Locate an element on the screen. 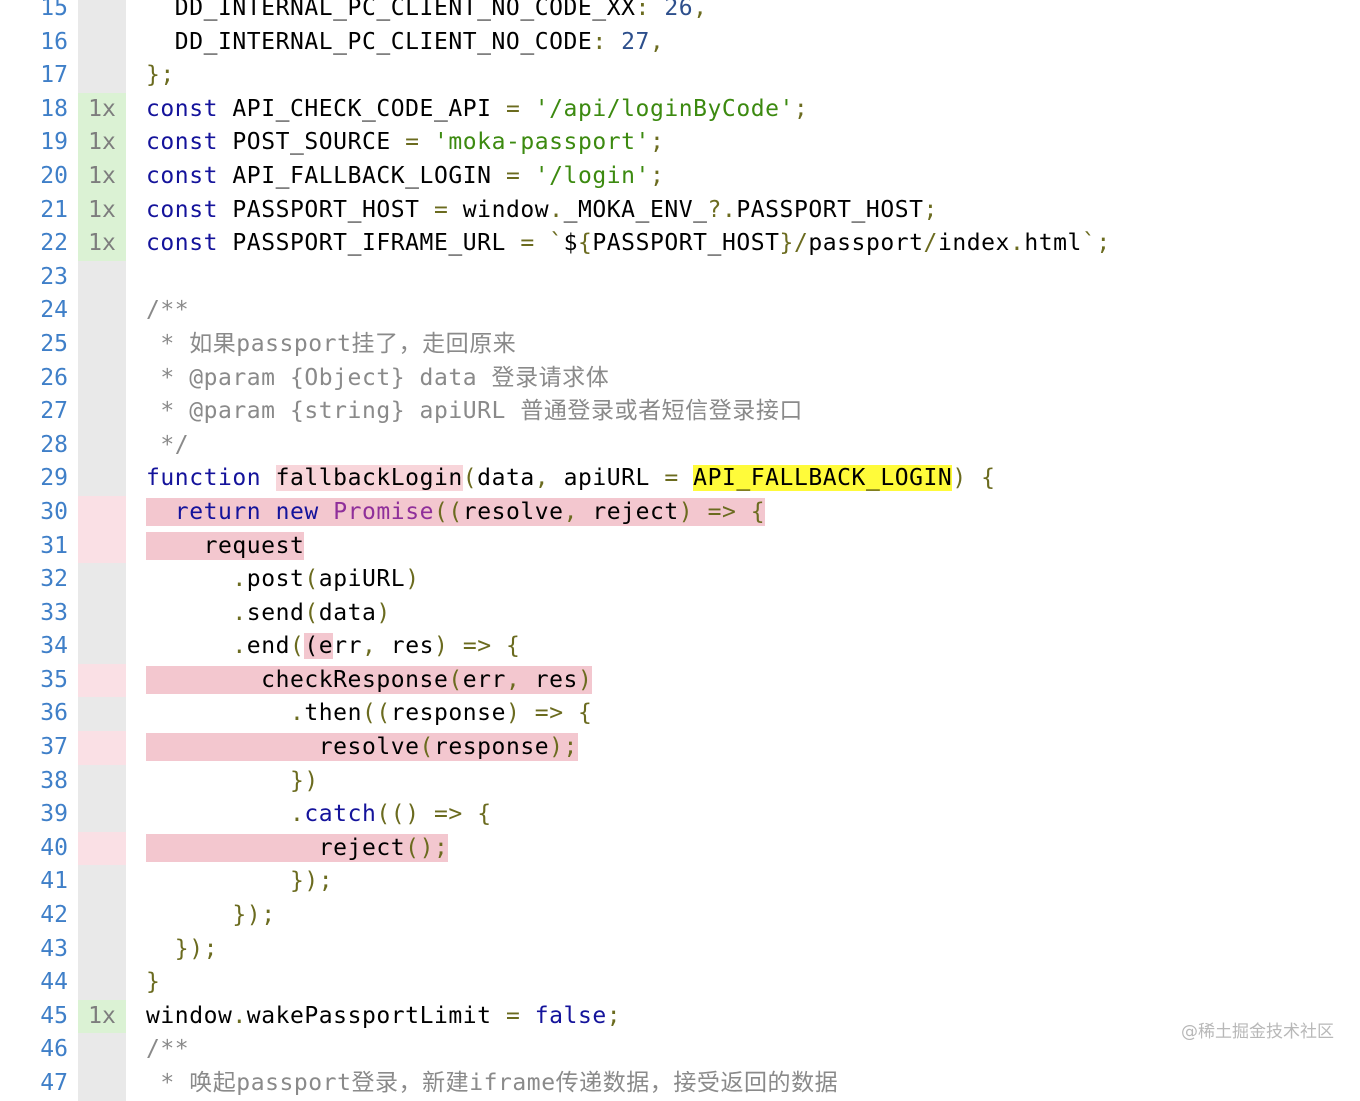  code-line: 32 .post(apiURL) is located at coordinates (680, 580).